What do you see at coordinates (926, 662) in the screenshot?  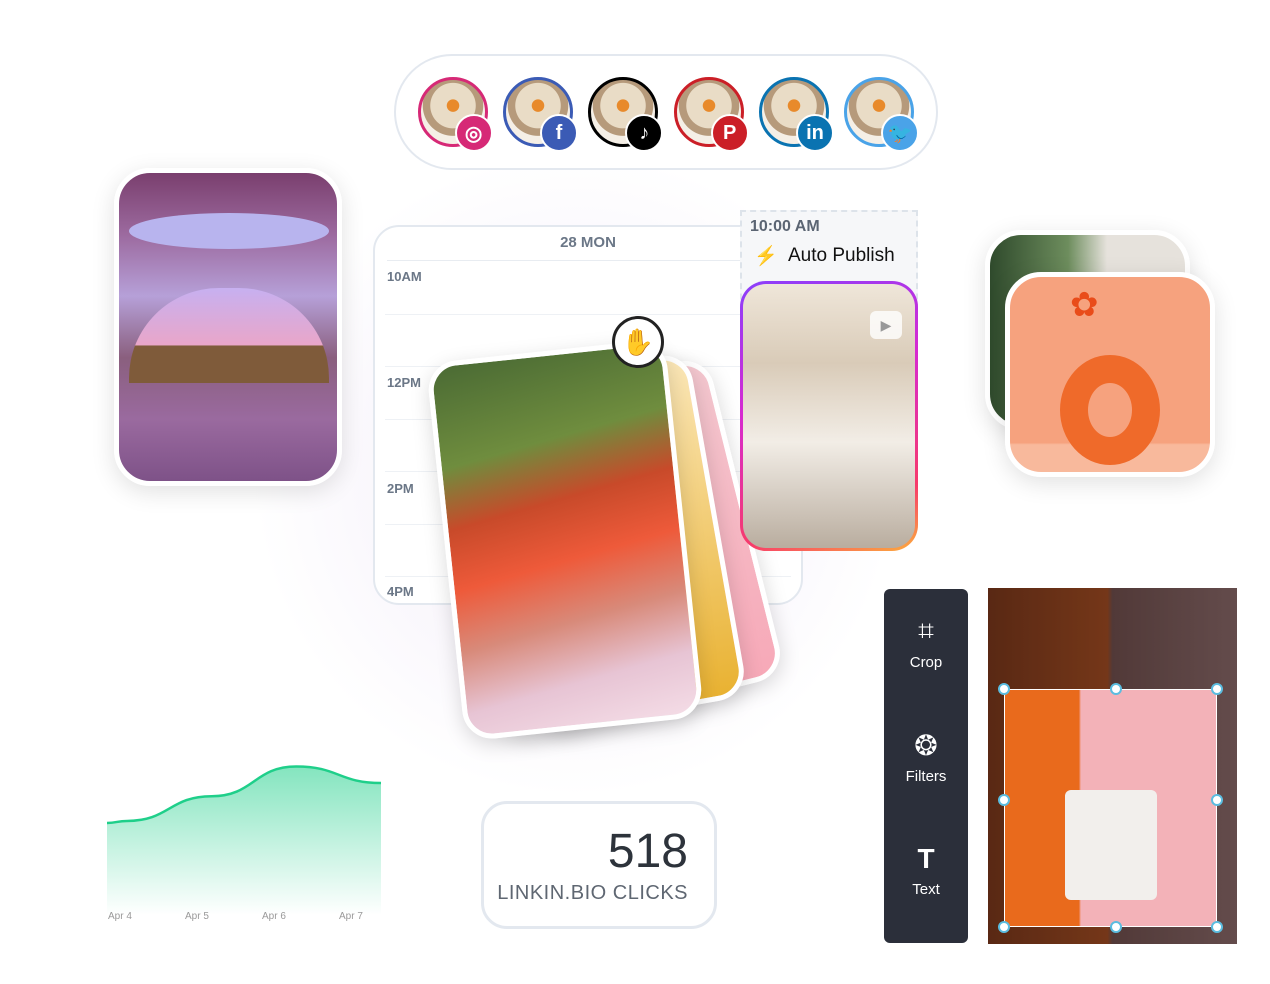 I see `crop-label: Crop` at bounding box center [926, 662].